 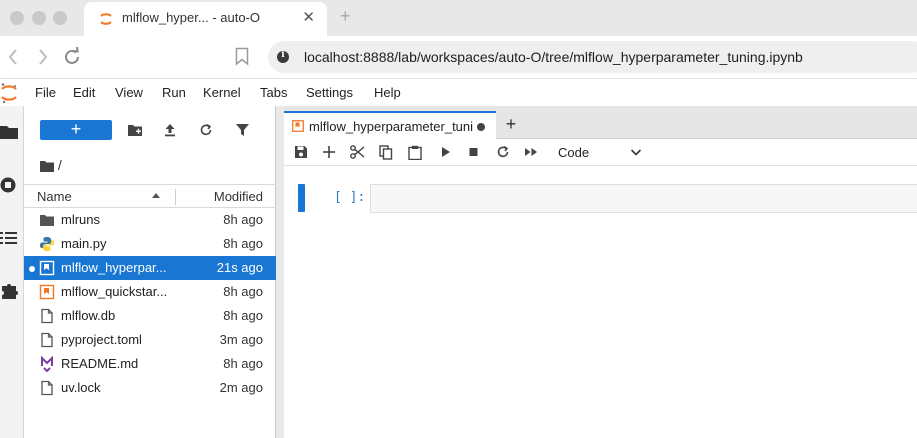 What do you see at coordinates (481, 127) in the screenshot?
I see `unsaved-indicator` at bounding box center [481, 127].